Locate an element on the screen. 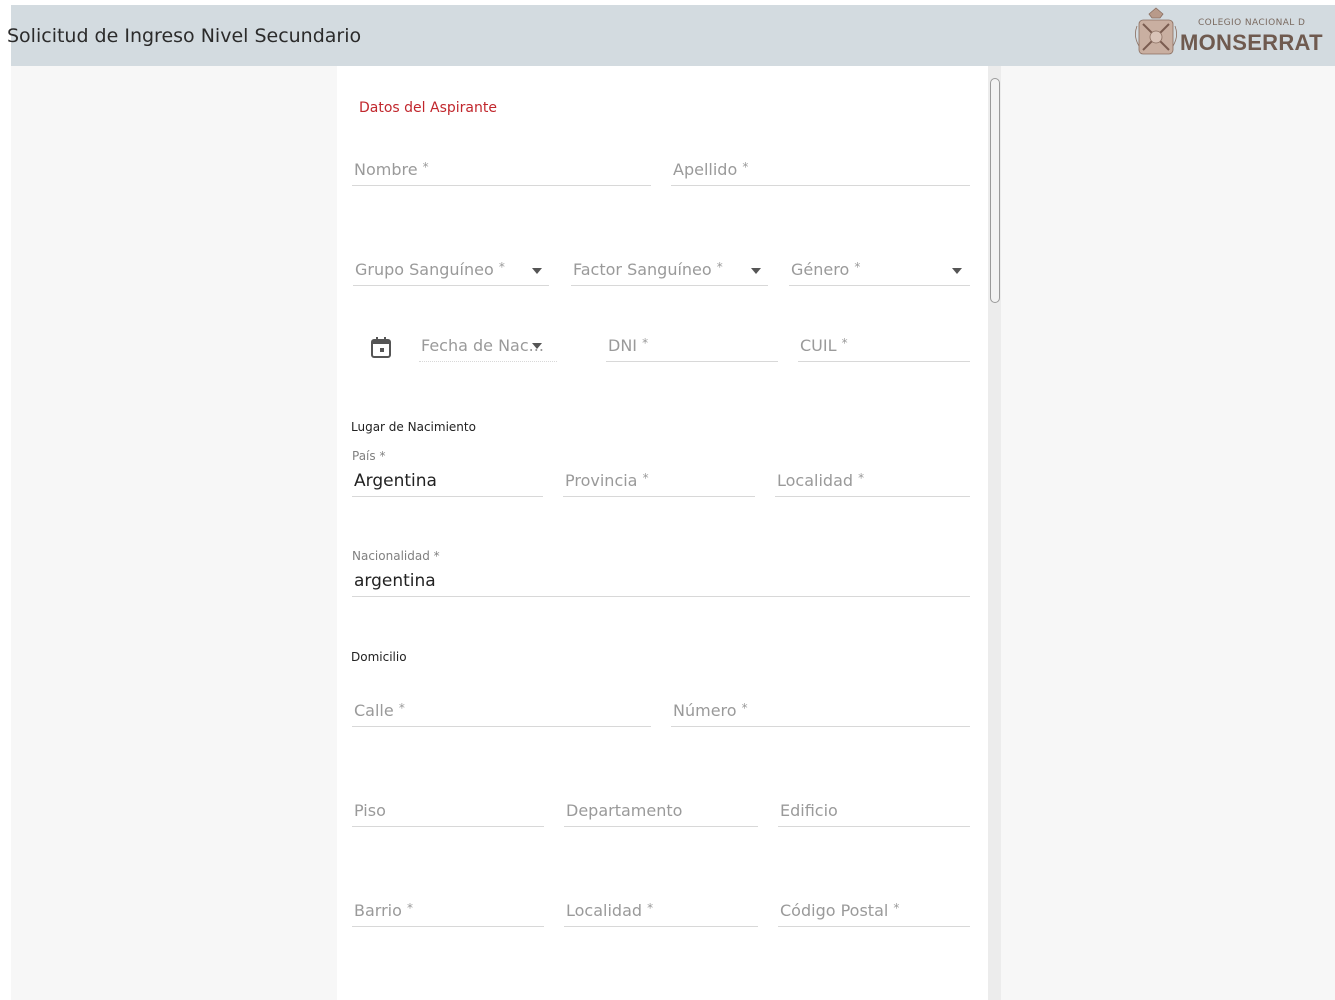 The height and width of the screenshot is (1000, 1335). nacionalidad-value: argentina is located at coordinates (395, 581).